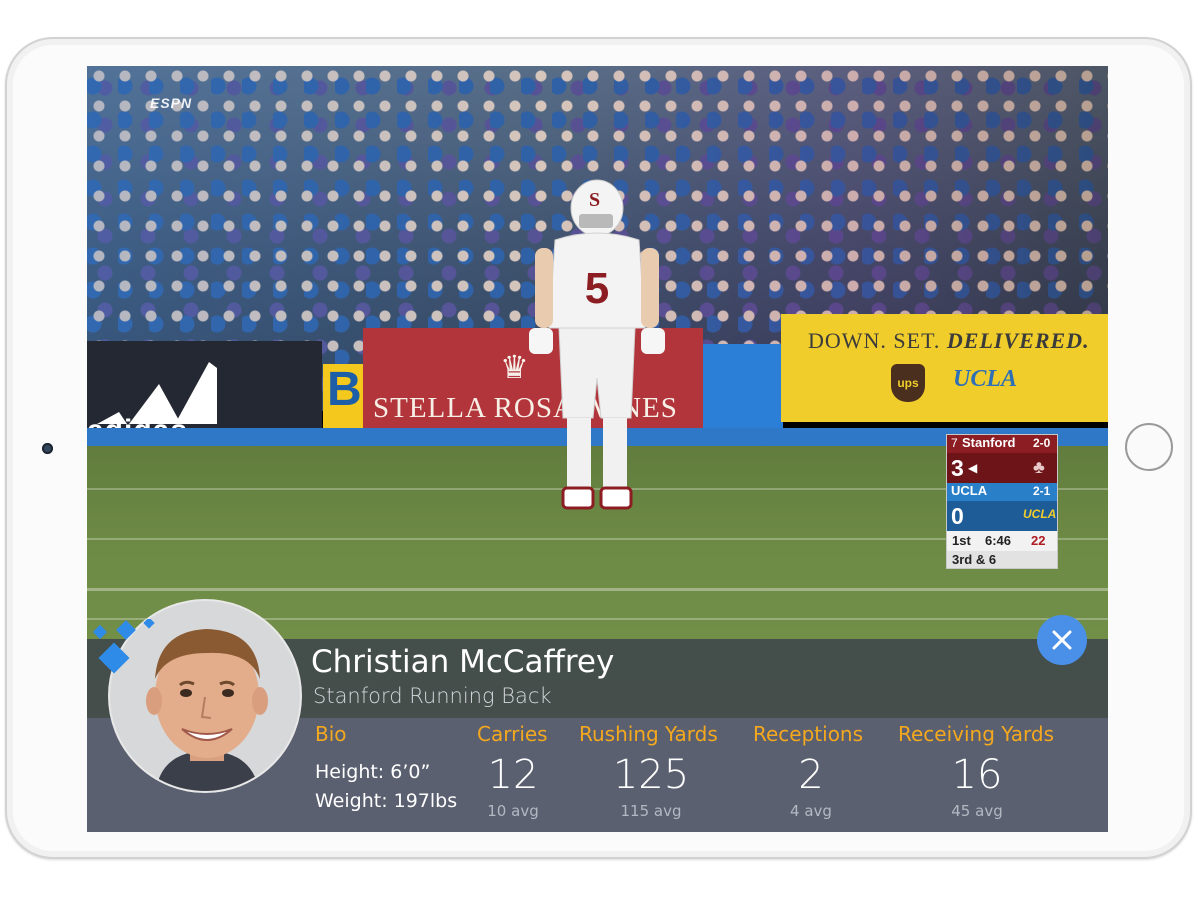 Image resolution: width=1198 pixels, height=898 pixels. What do you see at coordinates (373, 772) in the screenshot?
I see `bio-height: Height: 6’0”` at bounding box center [373, 772].